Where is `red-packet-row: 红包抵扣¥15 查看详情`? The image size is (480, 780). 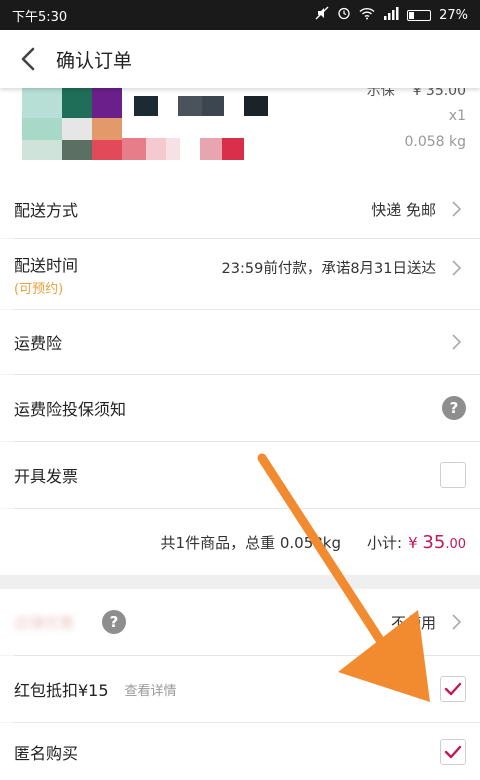 red-packet-row: 红包抵扣¥15 查看详情 is located at coordinates (240, 689).